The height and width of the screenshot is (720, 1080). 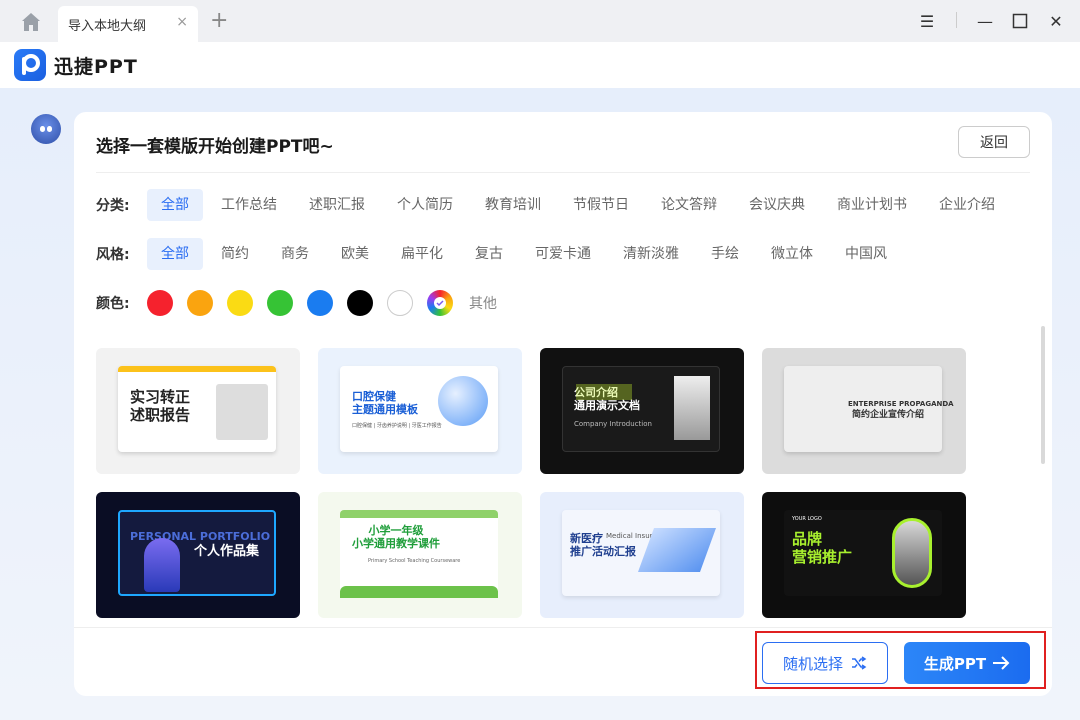 What do you see at coordinates (1043, 395) in the screenshot?
I see `scrollbar` at bounding box center [1043, 395].